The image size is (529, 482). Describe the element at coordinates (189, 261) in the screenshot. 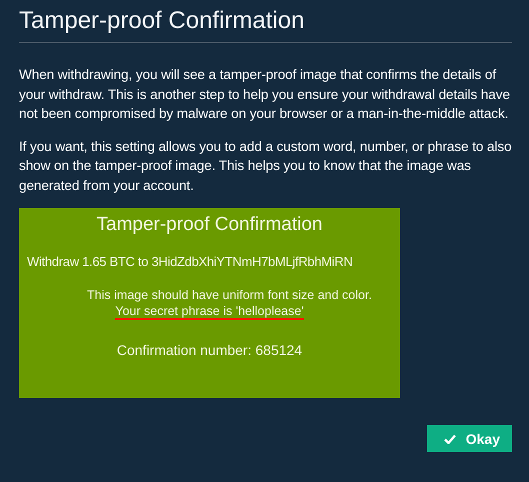

I see `withdraw-text: Withdraw 1.65 BTC to 3HidZdbXhiYTNmH7bMLjfRbhMiRN` at that location.